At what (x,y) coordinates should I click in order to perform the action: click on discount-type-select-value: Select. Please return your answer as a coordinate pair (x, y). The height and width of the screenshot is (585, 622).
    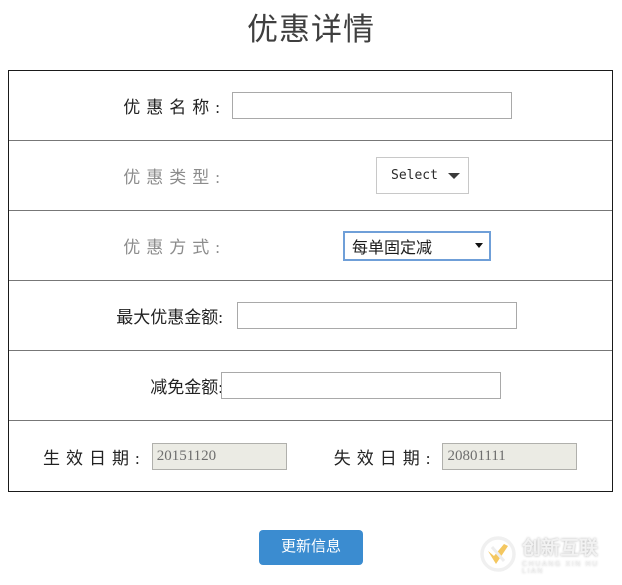
    Looking at the image, I should click on (414, 175).